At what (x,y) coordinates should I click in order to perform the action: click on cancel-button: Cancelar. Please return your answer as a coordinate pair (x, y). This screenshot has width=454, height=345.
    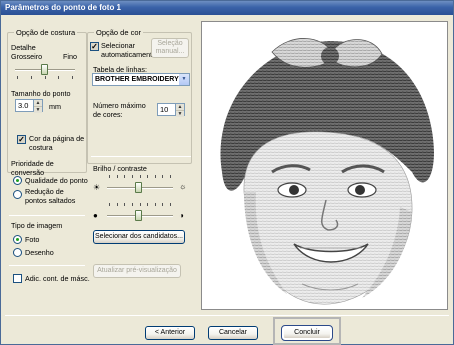
    Looking at the image, I should click on (233, 333).